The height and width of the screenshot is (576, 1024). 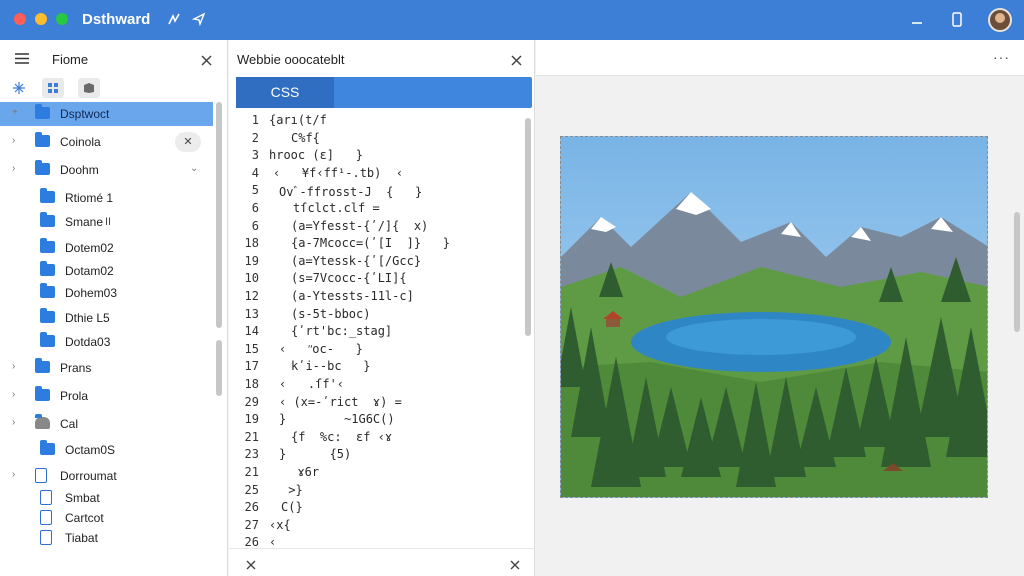 I want to click on code-line: hrooc (ɛ] }, so click(x=316, y=155).